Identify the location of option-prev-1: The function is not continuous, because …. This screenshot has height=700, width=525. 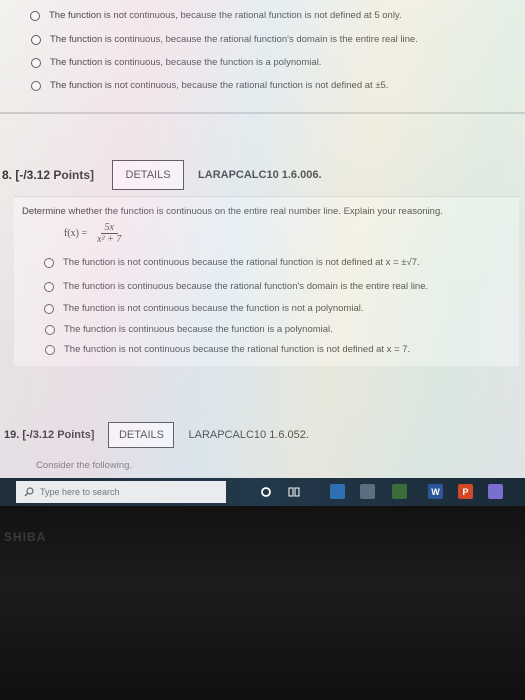
(216, 15).